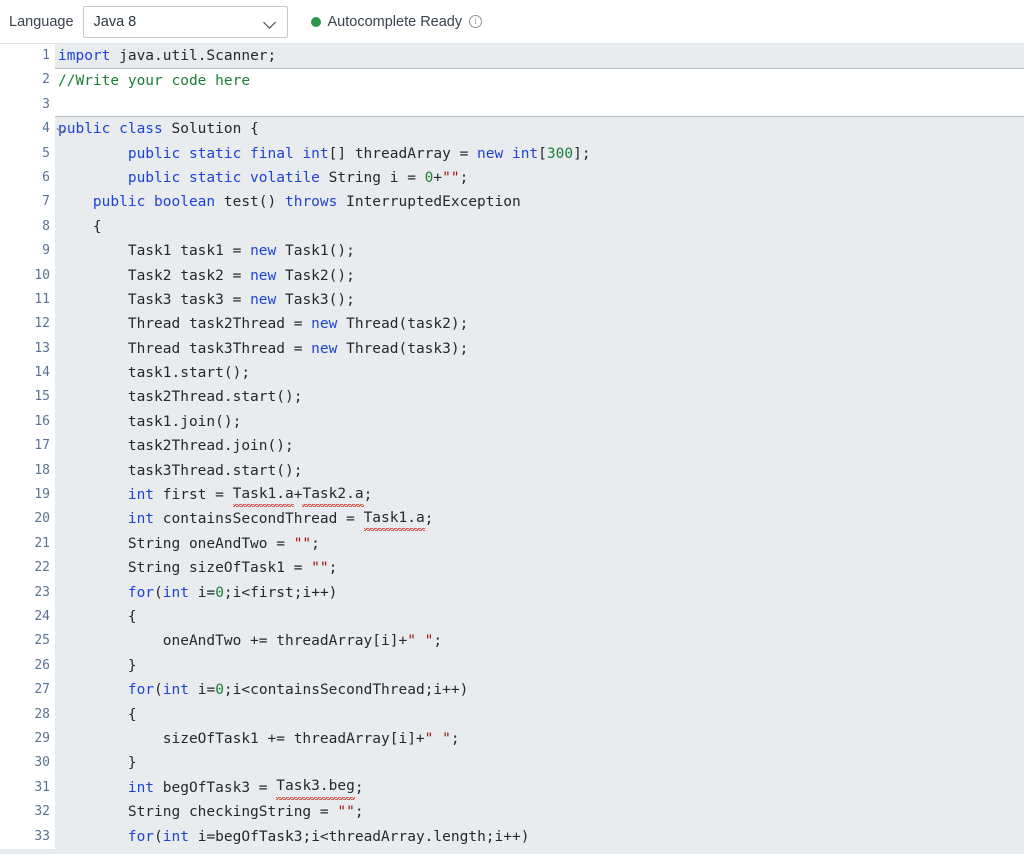  What do you see at coordinates (539, 471) in the screenshot?
I see `code-line-content: task3Thread.start();` at bounding box center [539, 471].